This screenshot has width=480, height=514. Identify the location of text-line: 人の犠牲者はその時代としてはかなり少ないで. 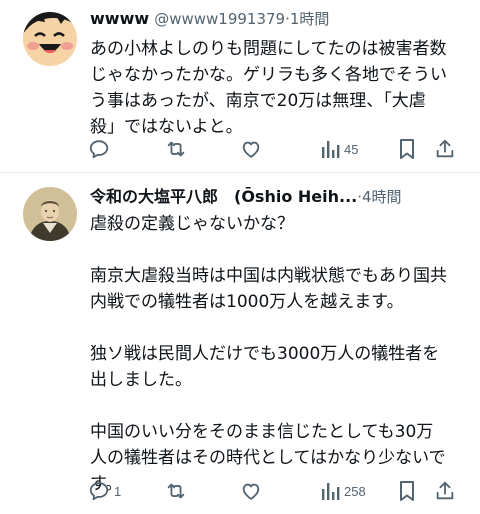
(268, 458).